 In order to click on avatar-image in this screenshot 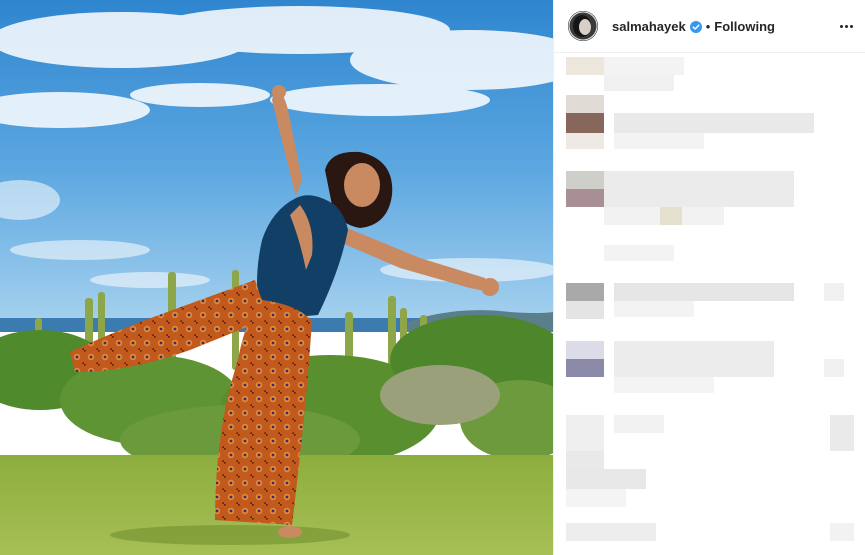, I will do `click(583, 26)`.